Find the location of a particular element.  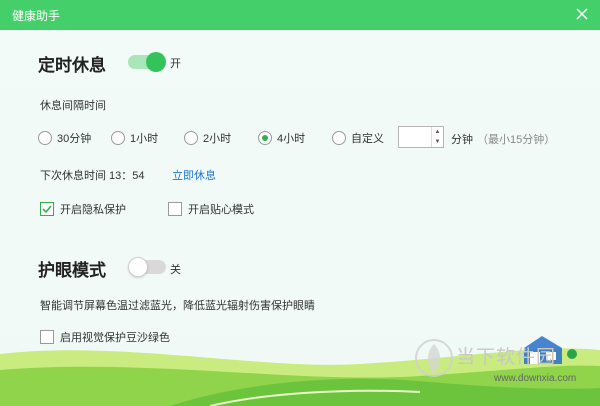

radio-label: 30分钟 is located at coordinates (74, 139).